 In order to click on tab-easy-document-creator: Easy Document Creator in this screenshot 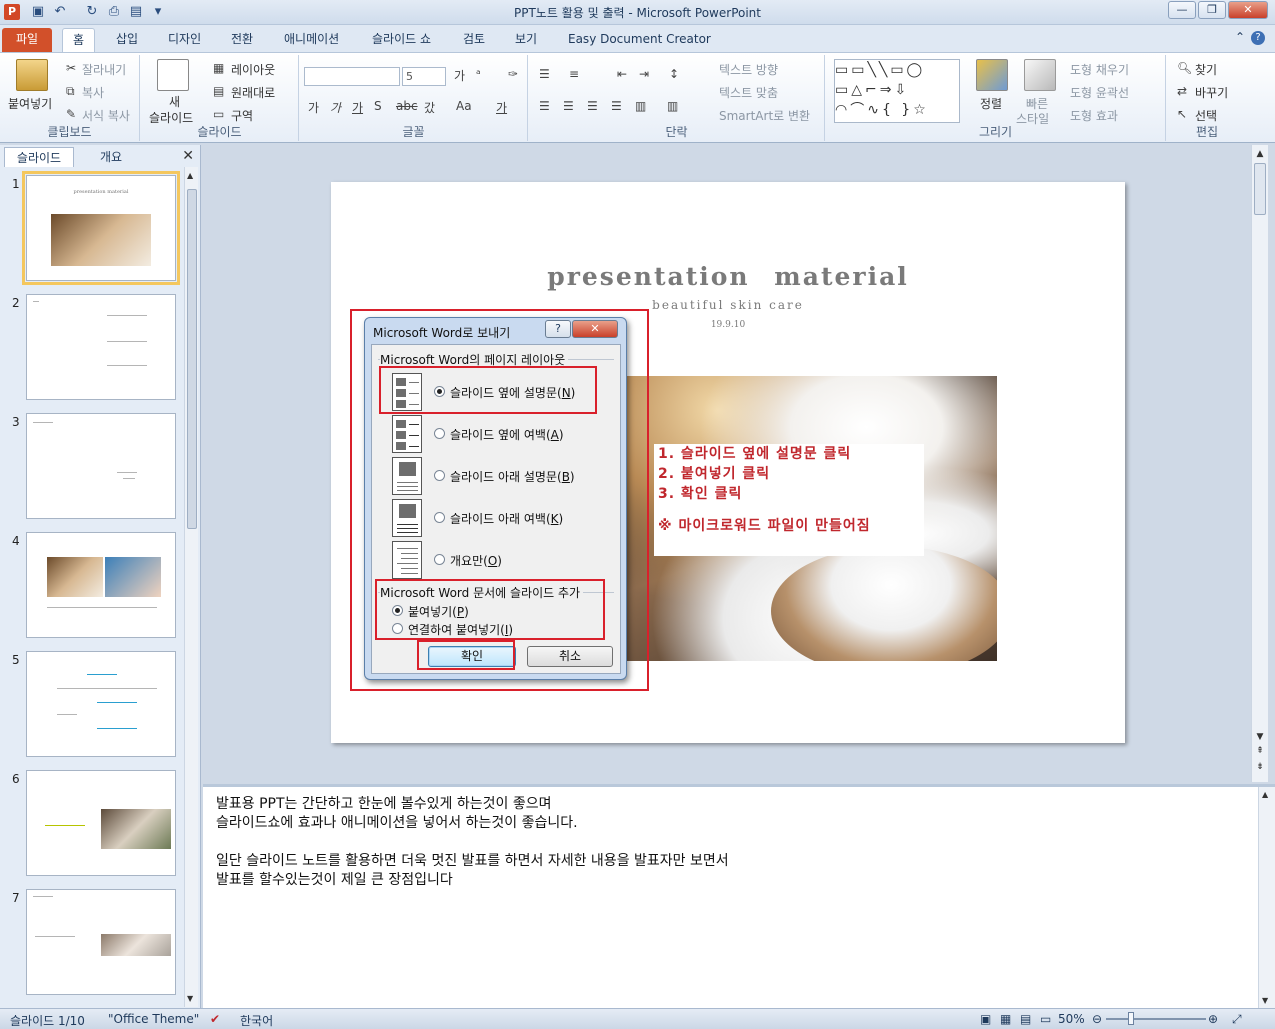, I will do `click(639, 40)`.